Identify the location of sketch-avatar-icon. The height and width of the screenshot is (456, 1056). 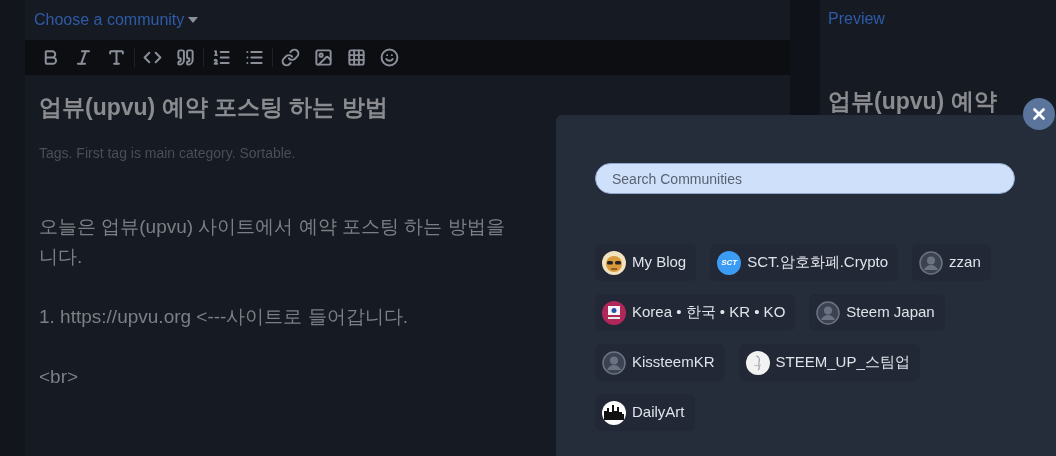
(757, 362).